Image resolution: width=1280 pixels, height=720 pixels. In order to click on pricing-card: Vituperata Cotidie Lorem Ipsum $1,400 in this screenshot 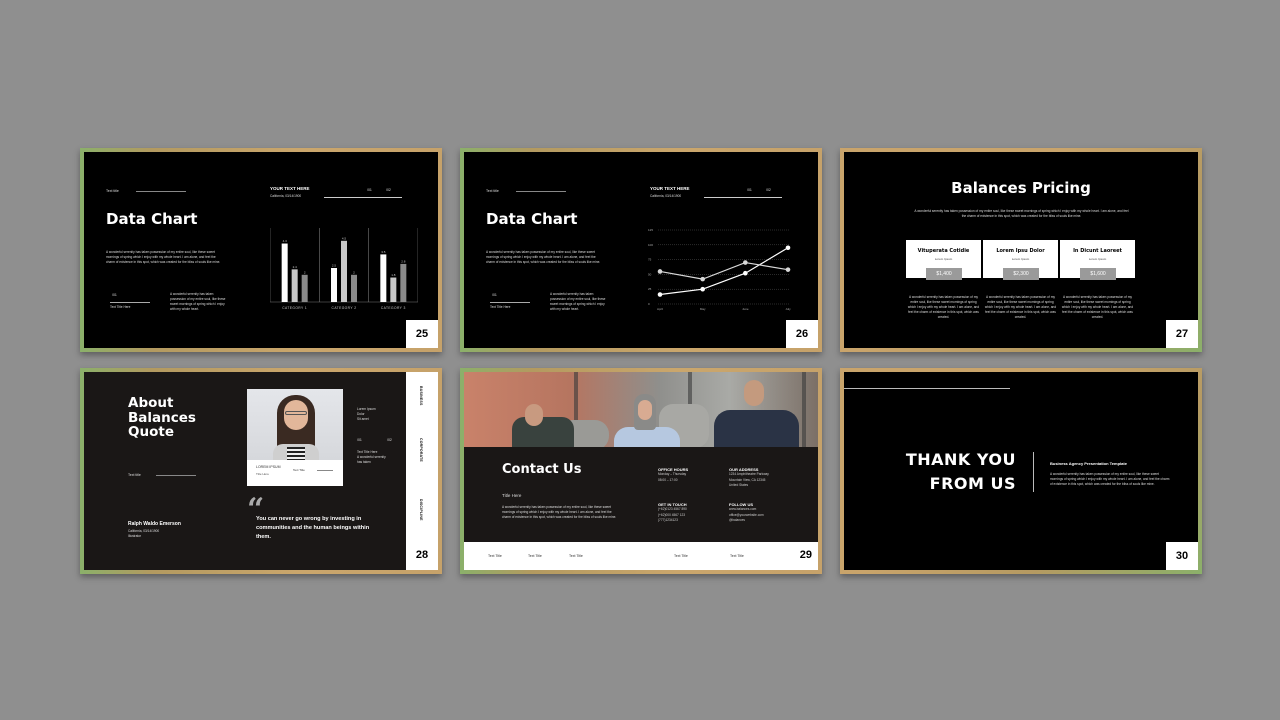, I will do `click(943, 260)`.